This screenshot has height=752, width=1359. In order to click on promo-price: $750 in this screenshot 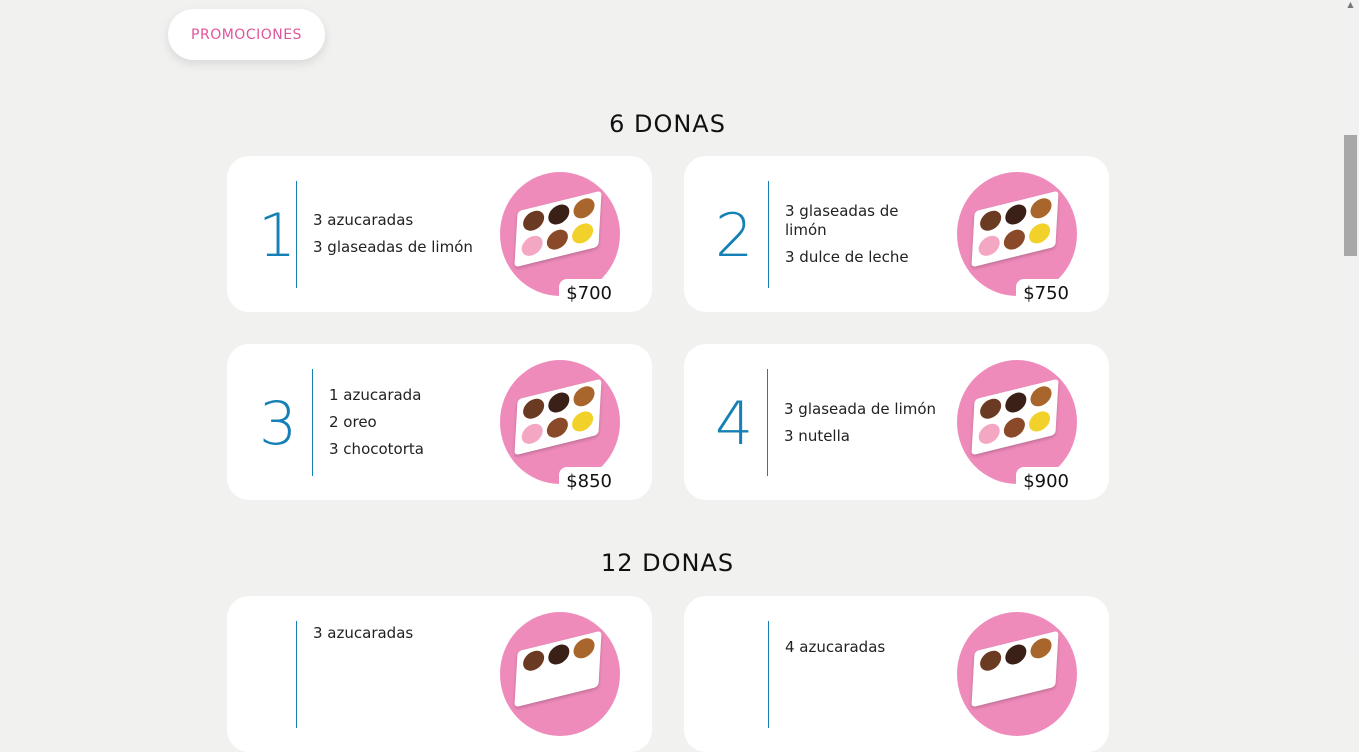, I will do `click(1045, 291)`.